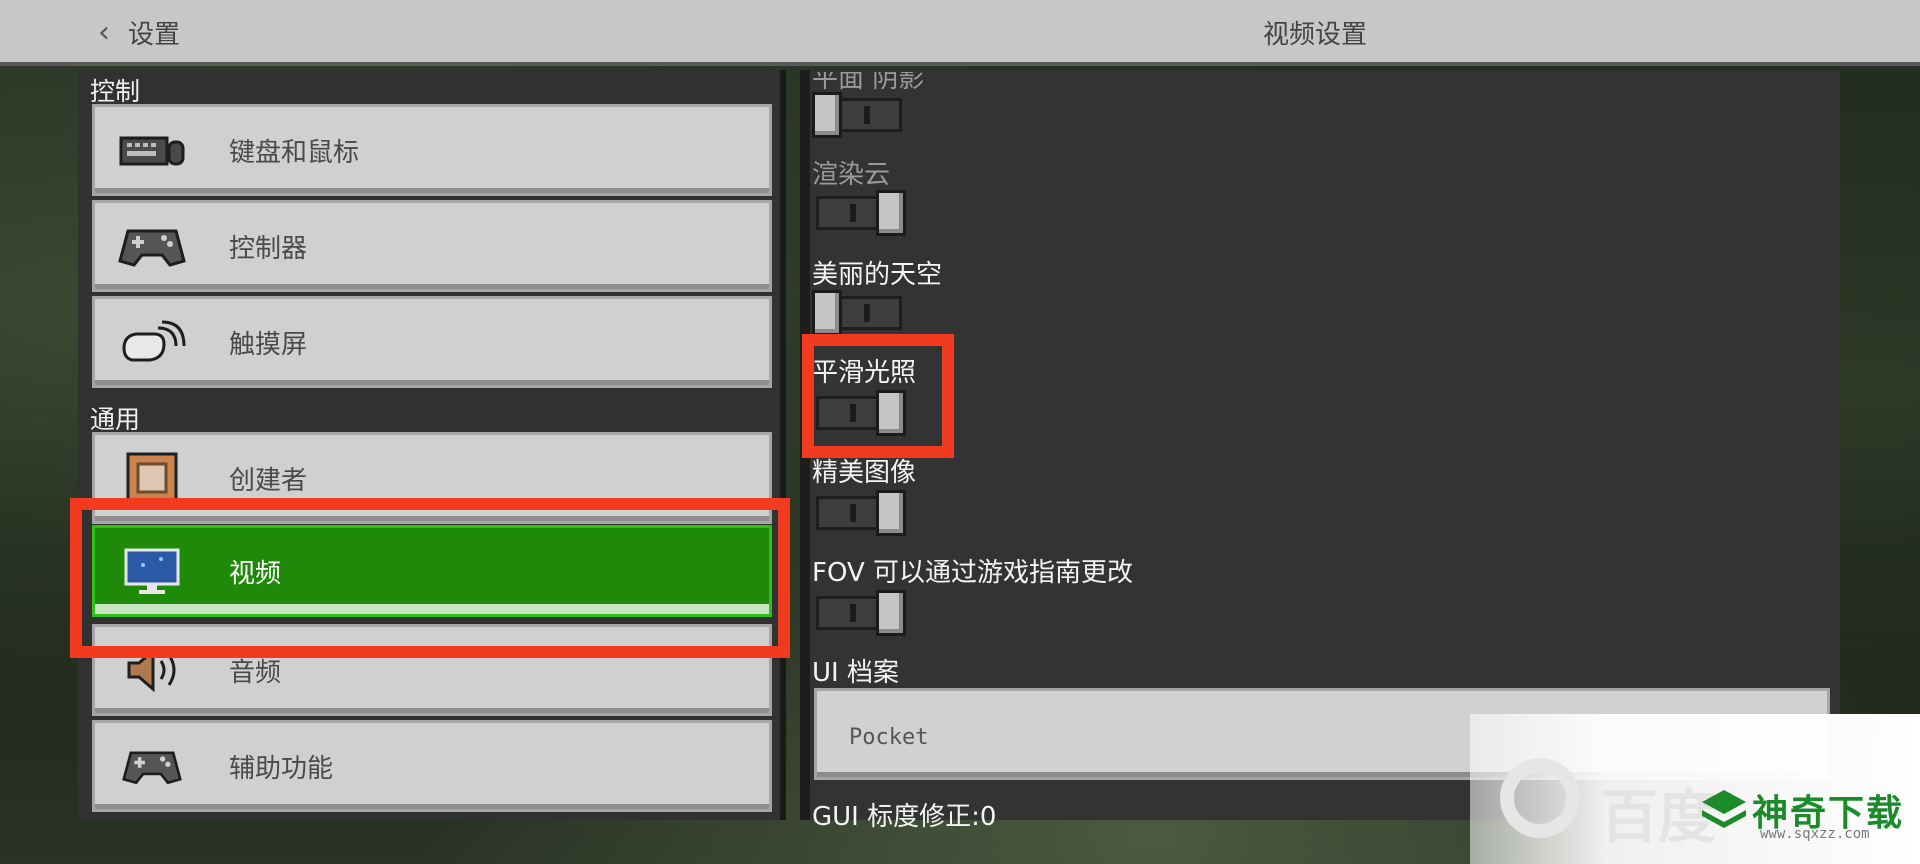  Describe the element at coordinates (432, 670) in the screenshot. I see `sidebar-item-audio: 音频` at that location.